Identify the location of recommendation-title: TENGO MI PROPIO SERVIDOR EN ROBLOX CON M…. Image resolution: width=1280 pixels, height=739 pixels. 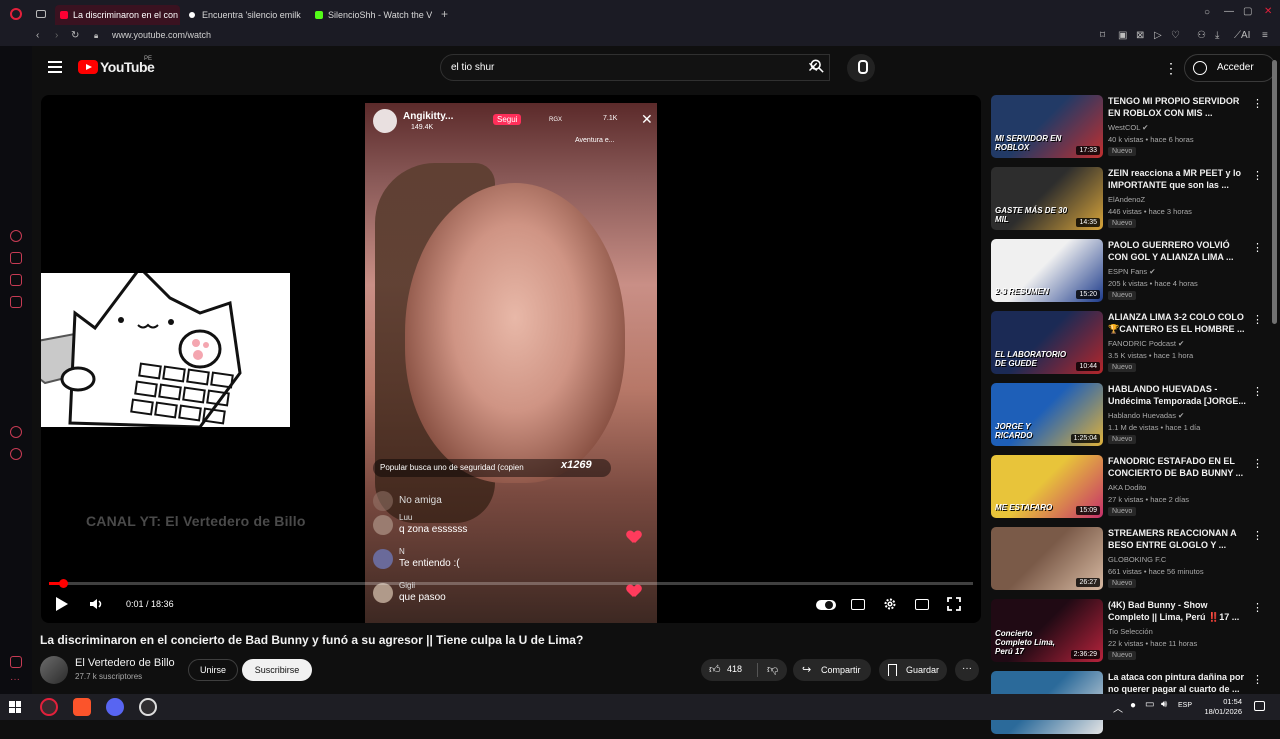
(1179, 107).